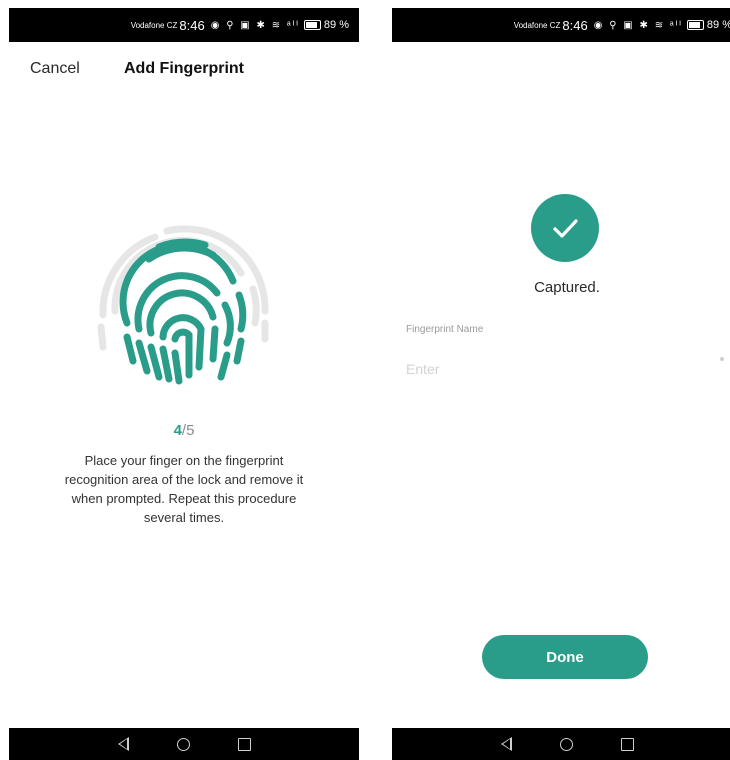 The width and height of the screenshot is (730, 760). What do you see at coordinates (55, 69) in the screenshot?
I see `cancel-button: Cancel` at bounding box center [55, 69].